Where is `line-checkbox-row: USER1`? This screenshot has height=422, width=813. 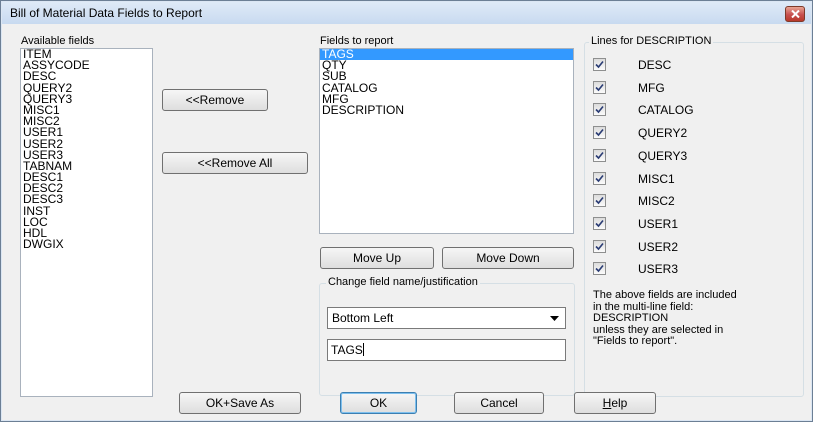
line-checkbox-row: USER1 is located at coordinates (698, 225).